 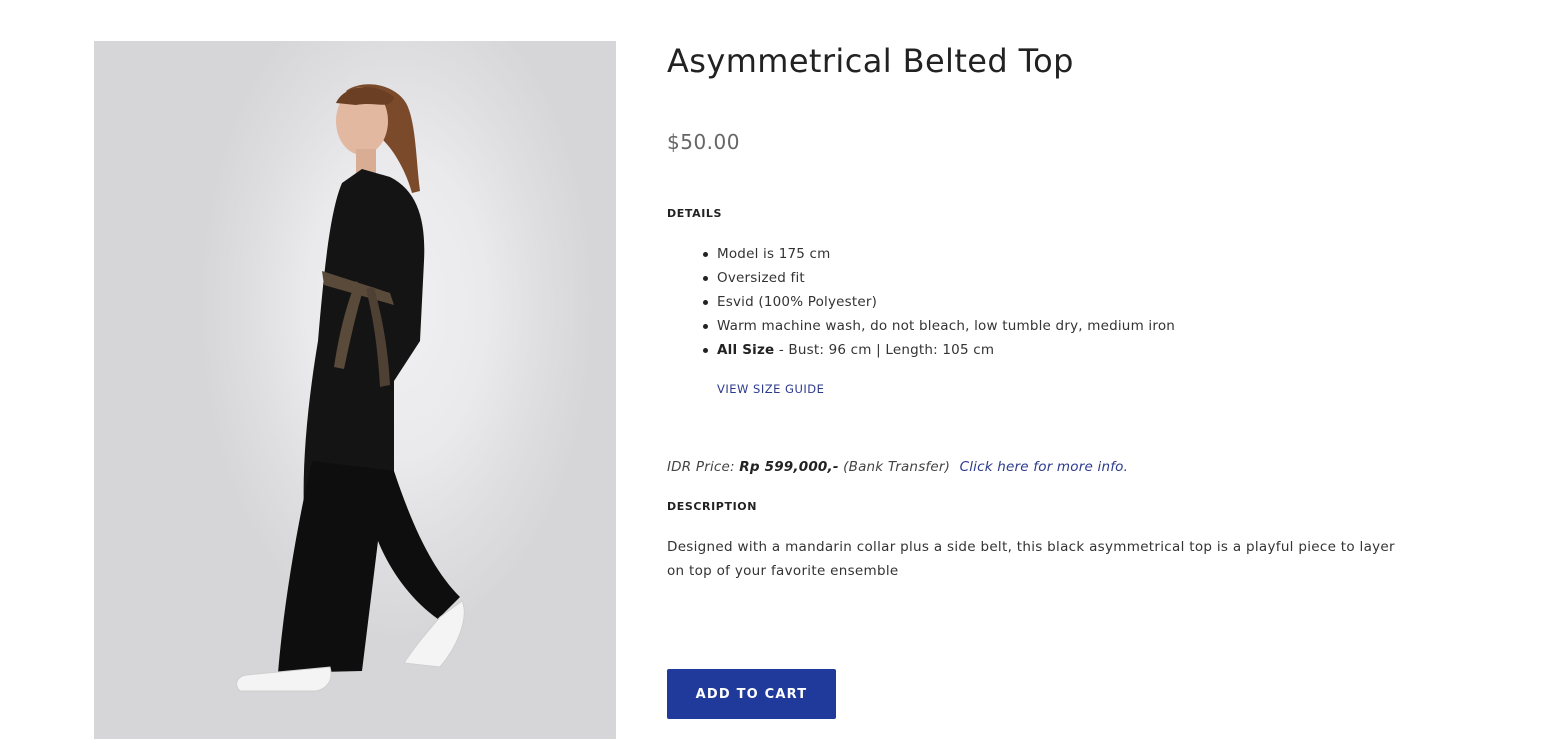 What do you see at coordinates (884, 350) in the screenshot?
I see `size-measurements: - Bust: 96 cm | Length: 105 cm` at bounding box center [884, 350].